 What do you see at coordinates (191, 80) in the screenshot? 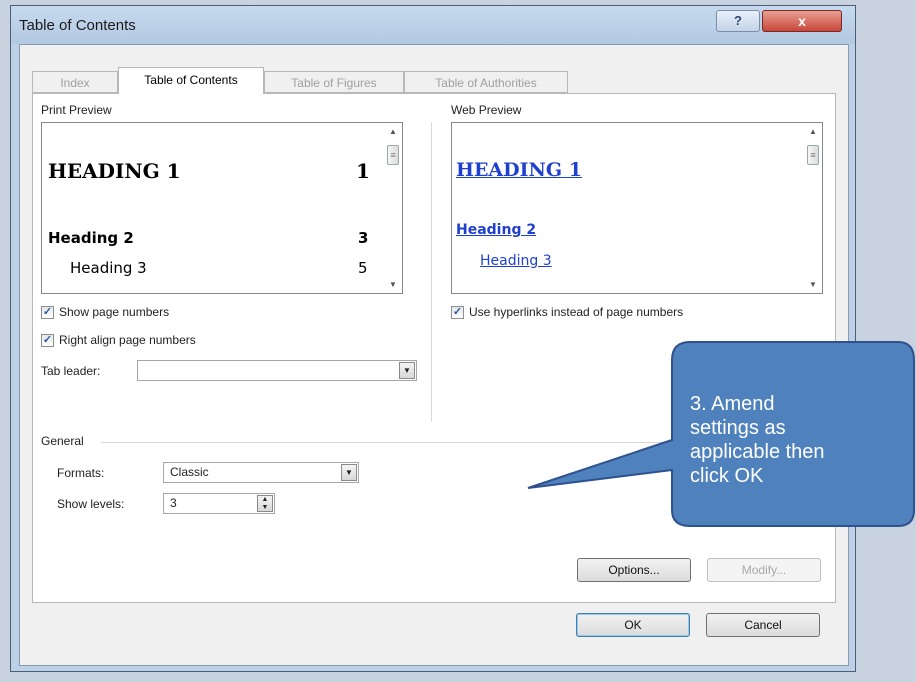
I see `tab-table-of-contents: Table of Contents` at bounding box center [191, 80].